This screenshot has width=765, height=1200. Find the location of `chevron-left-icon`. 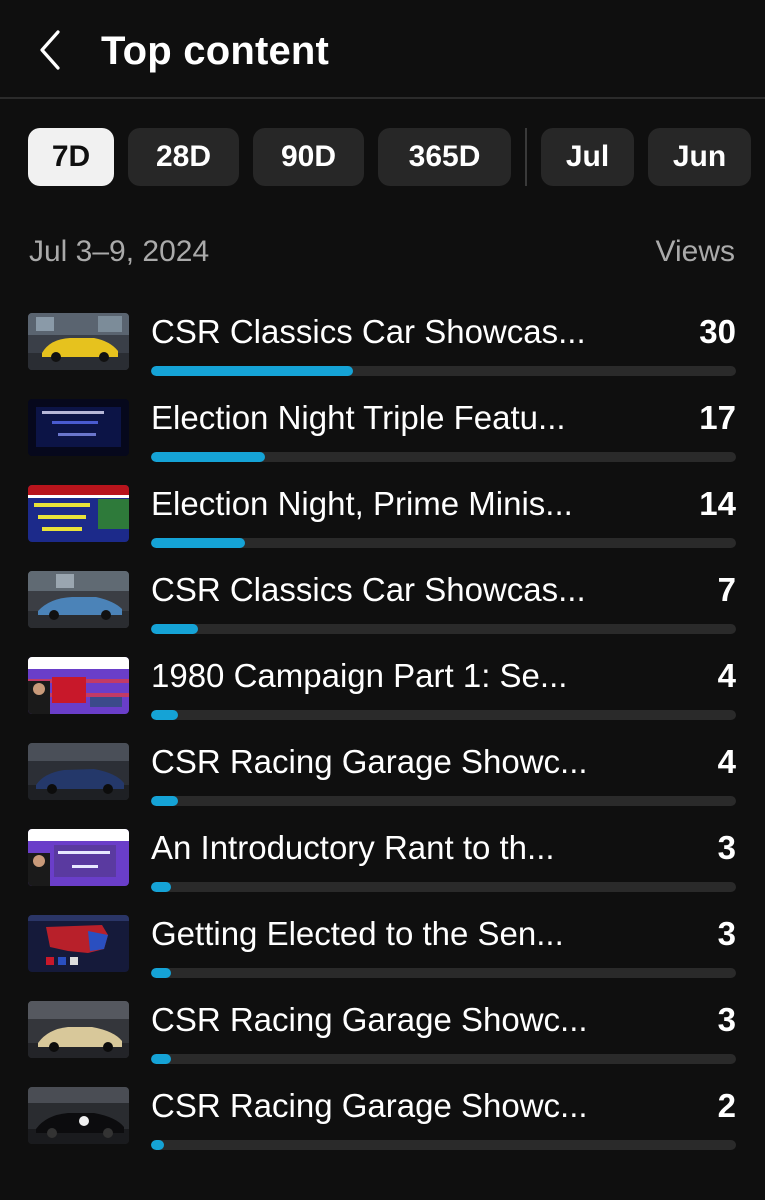

chevron-left-icon is located at coordinates (50, 50).